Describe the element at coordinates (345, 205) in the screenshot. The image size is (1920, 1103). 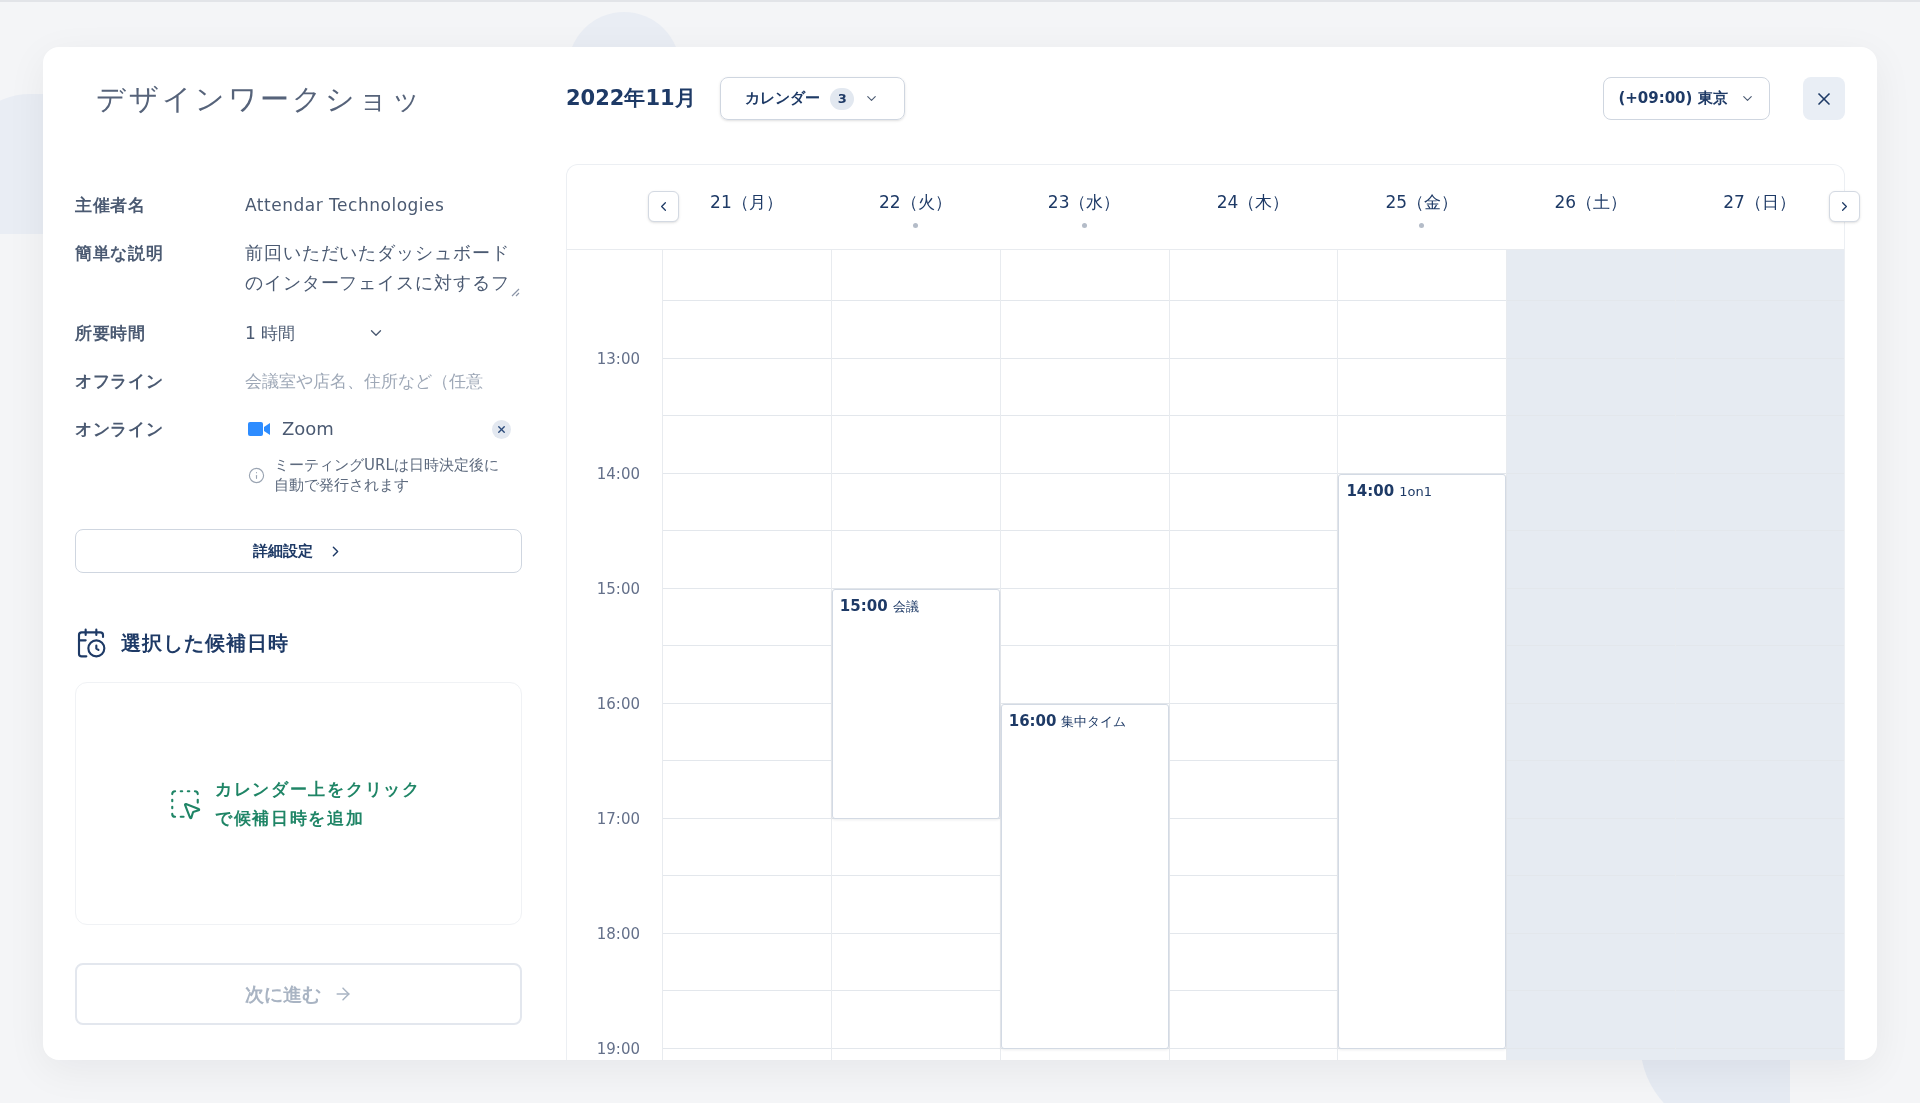
I see `organizer-name: Attendar Technologies` at that location.